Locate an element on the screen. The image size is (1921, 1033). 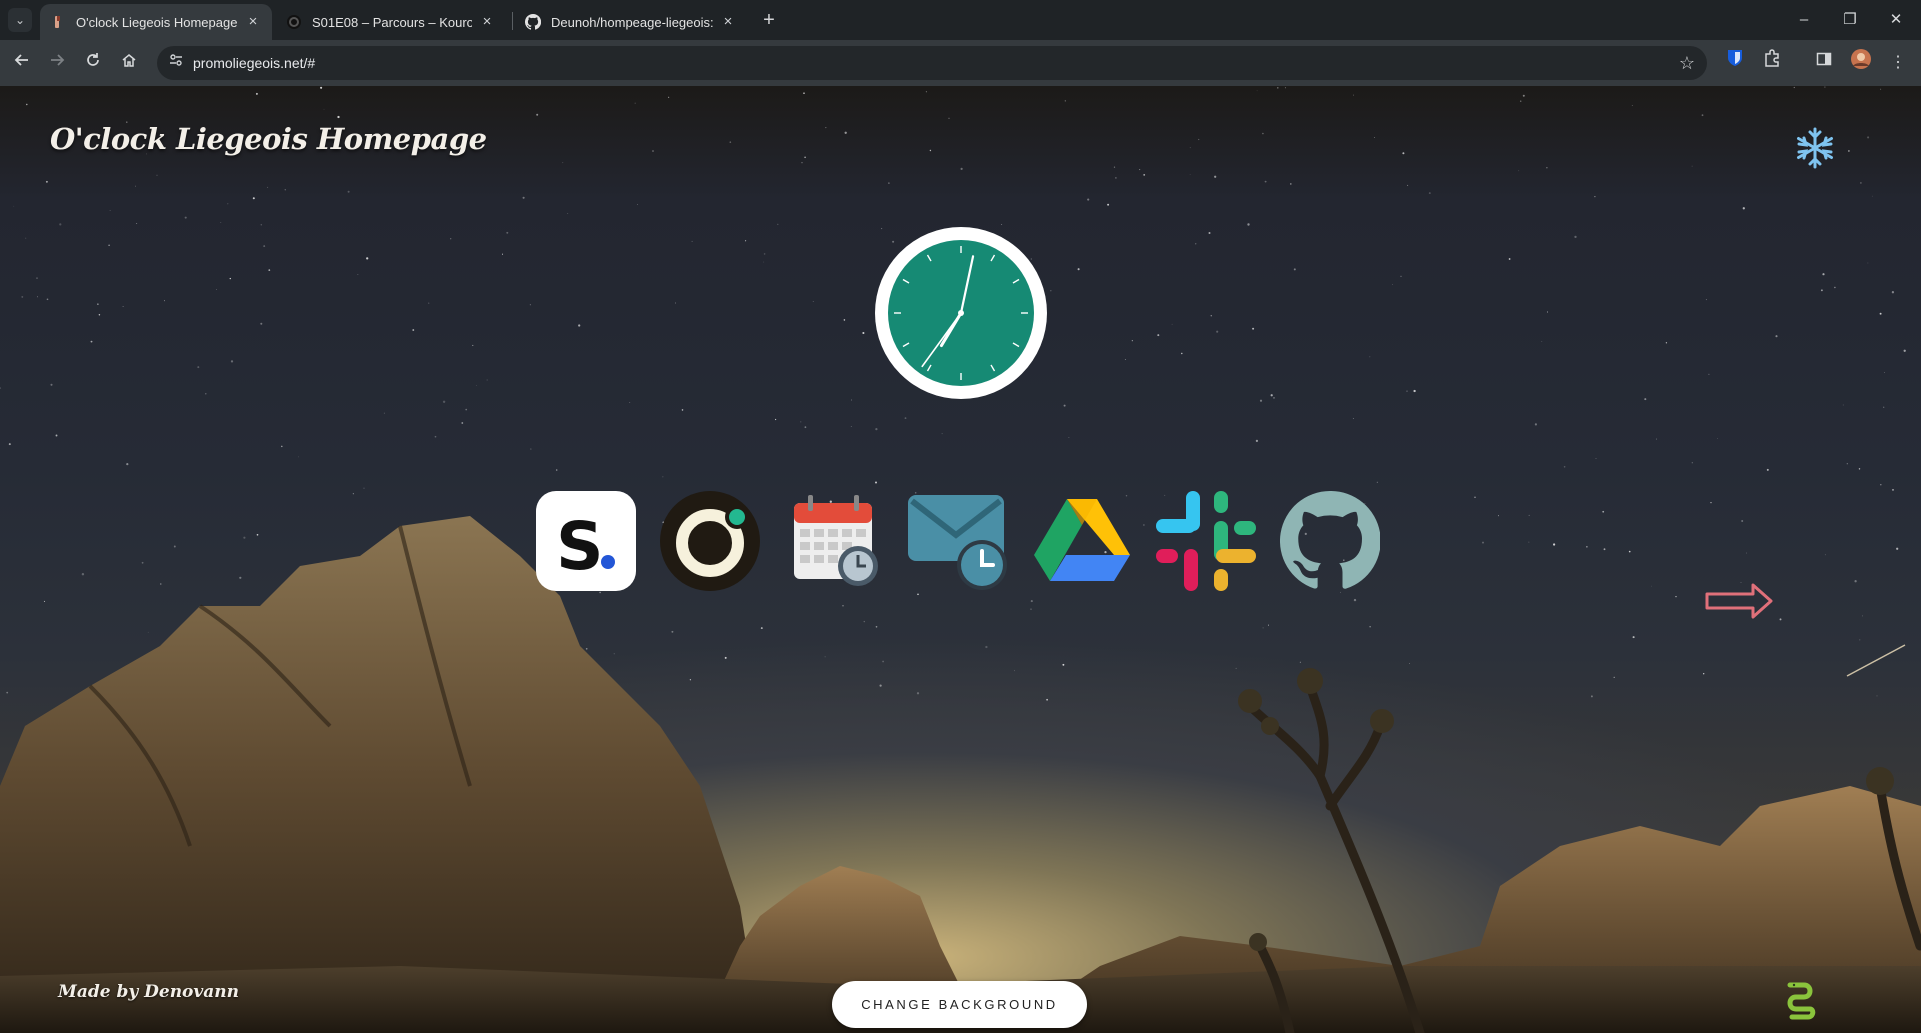
tab-oclock-homepage: O'clock Liegeois Homepage × is located at coordinates (156, 22).